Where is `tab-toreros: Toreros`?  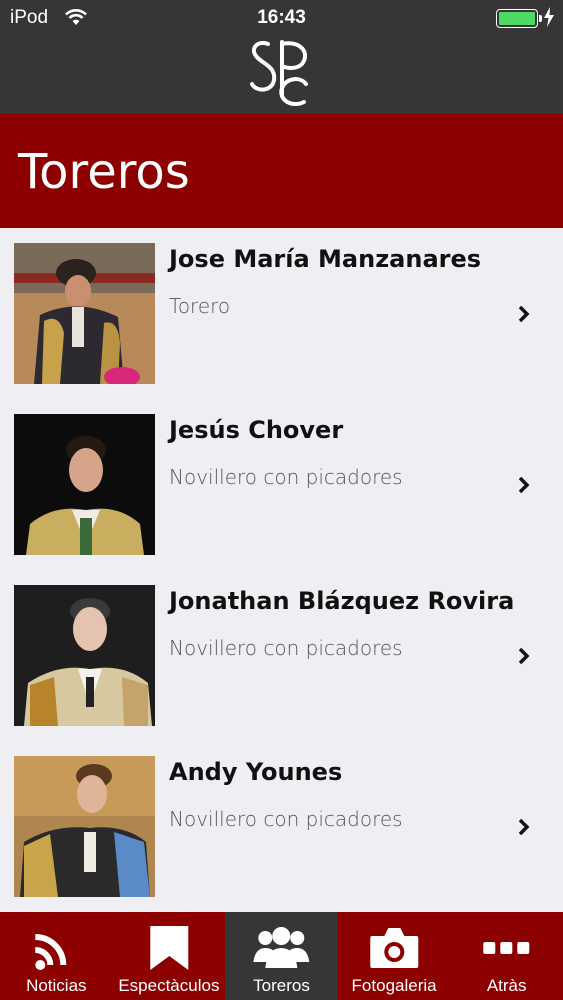 tab-toreros: Toreros is located at coordinates (281, 956).